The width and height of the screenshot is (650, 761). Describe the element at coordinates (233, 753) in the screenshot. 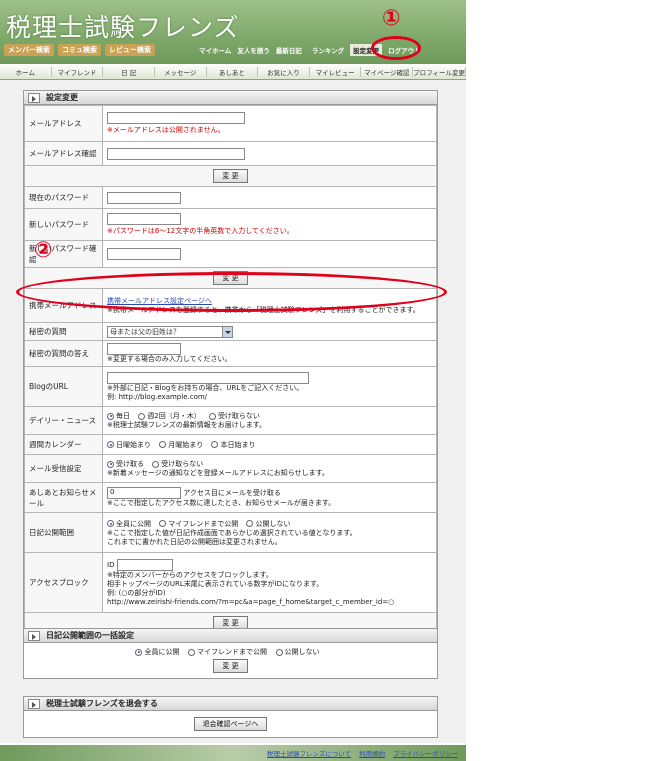

I see `site-footer: 税理士試験フレンズについて 利用規約 プライバシーポリシー` at that location.